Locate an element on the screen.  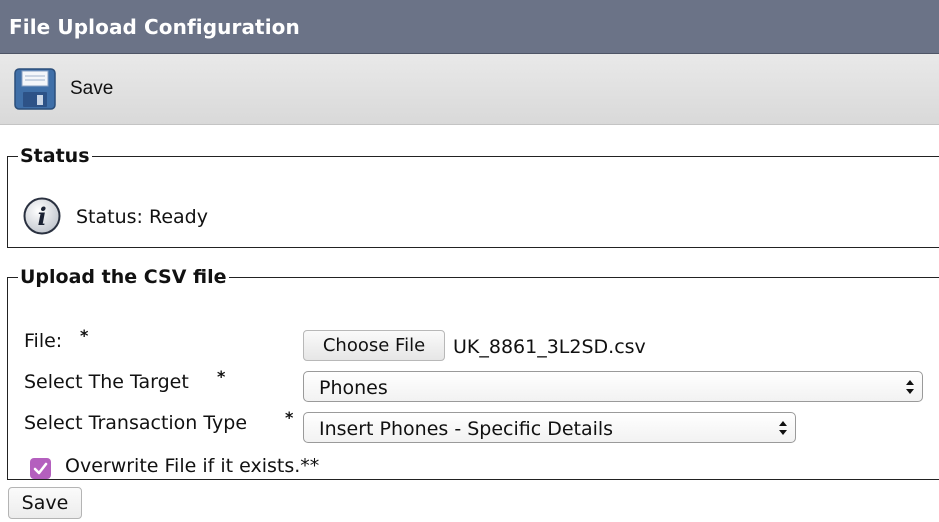
transaction-type-select: Insert Phones - Specific Details is located at coordinates (549, 427).